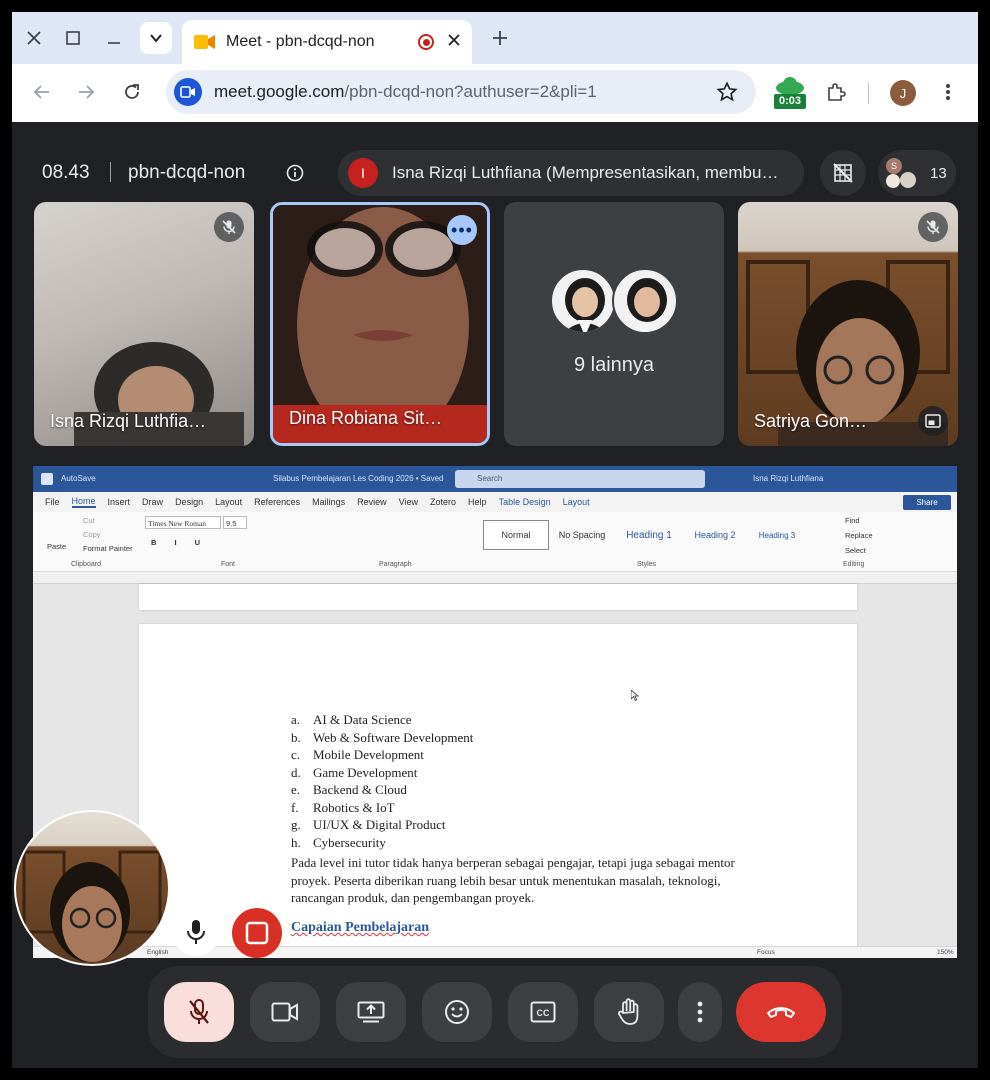 This screenshot has width=990, height=1080. I want to click on word-menu-item: Zotero, so click(443, 502).